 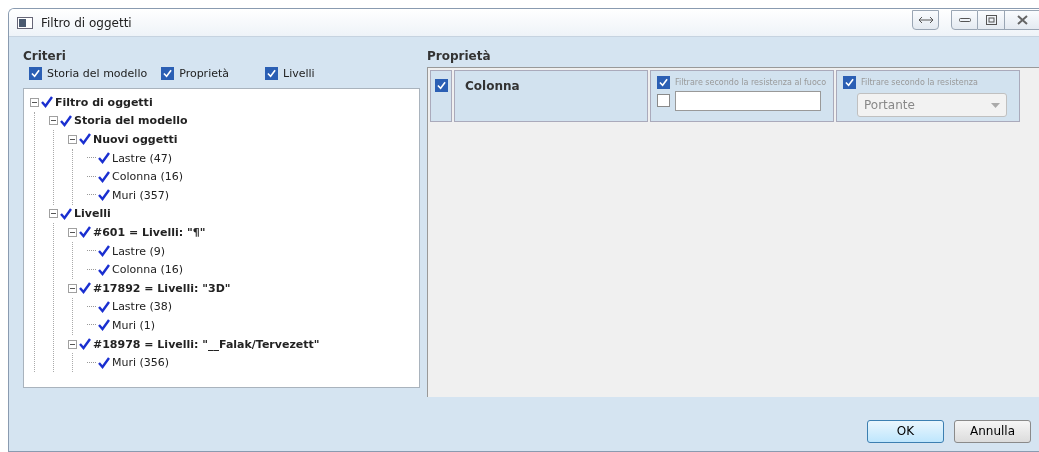 I want to click on checkbox-label: Filtrare secondo la resistenza, so click(x=919, y=82).